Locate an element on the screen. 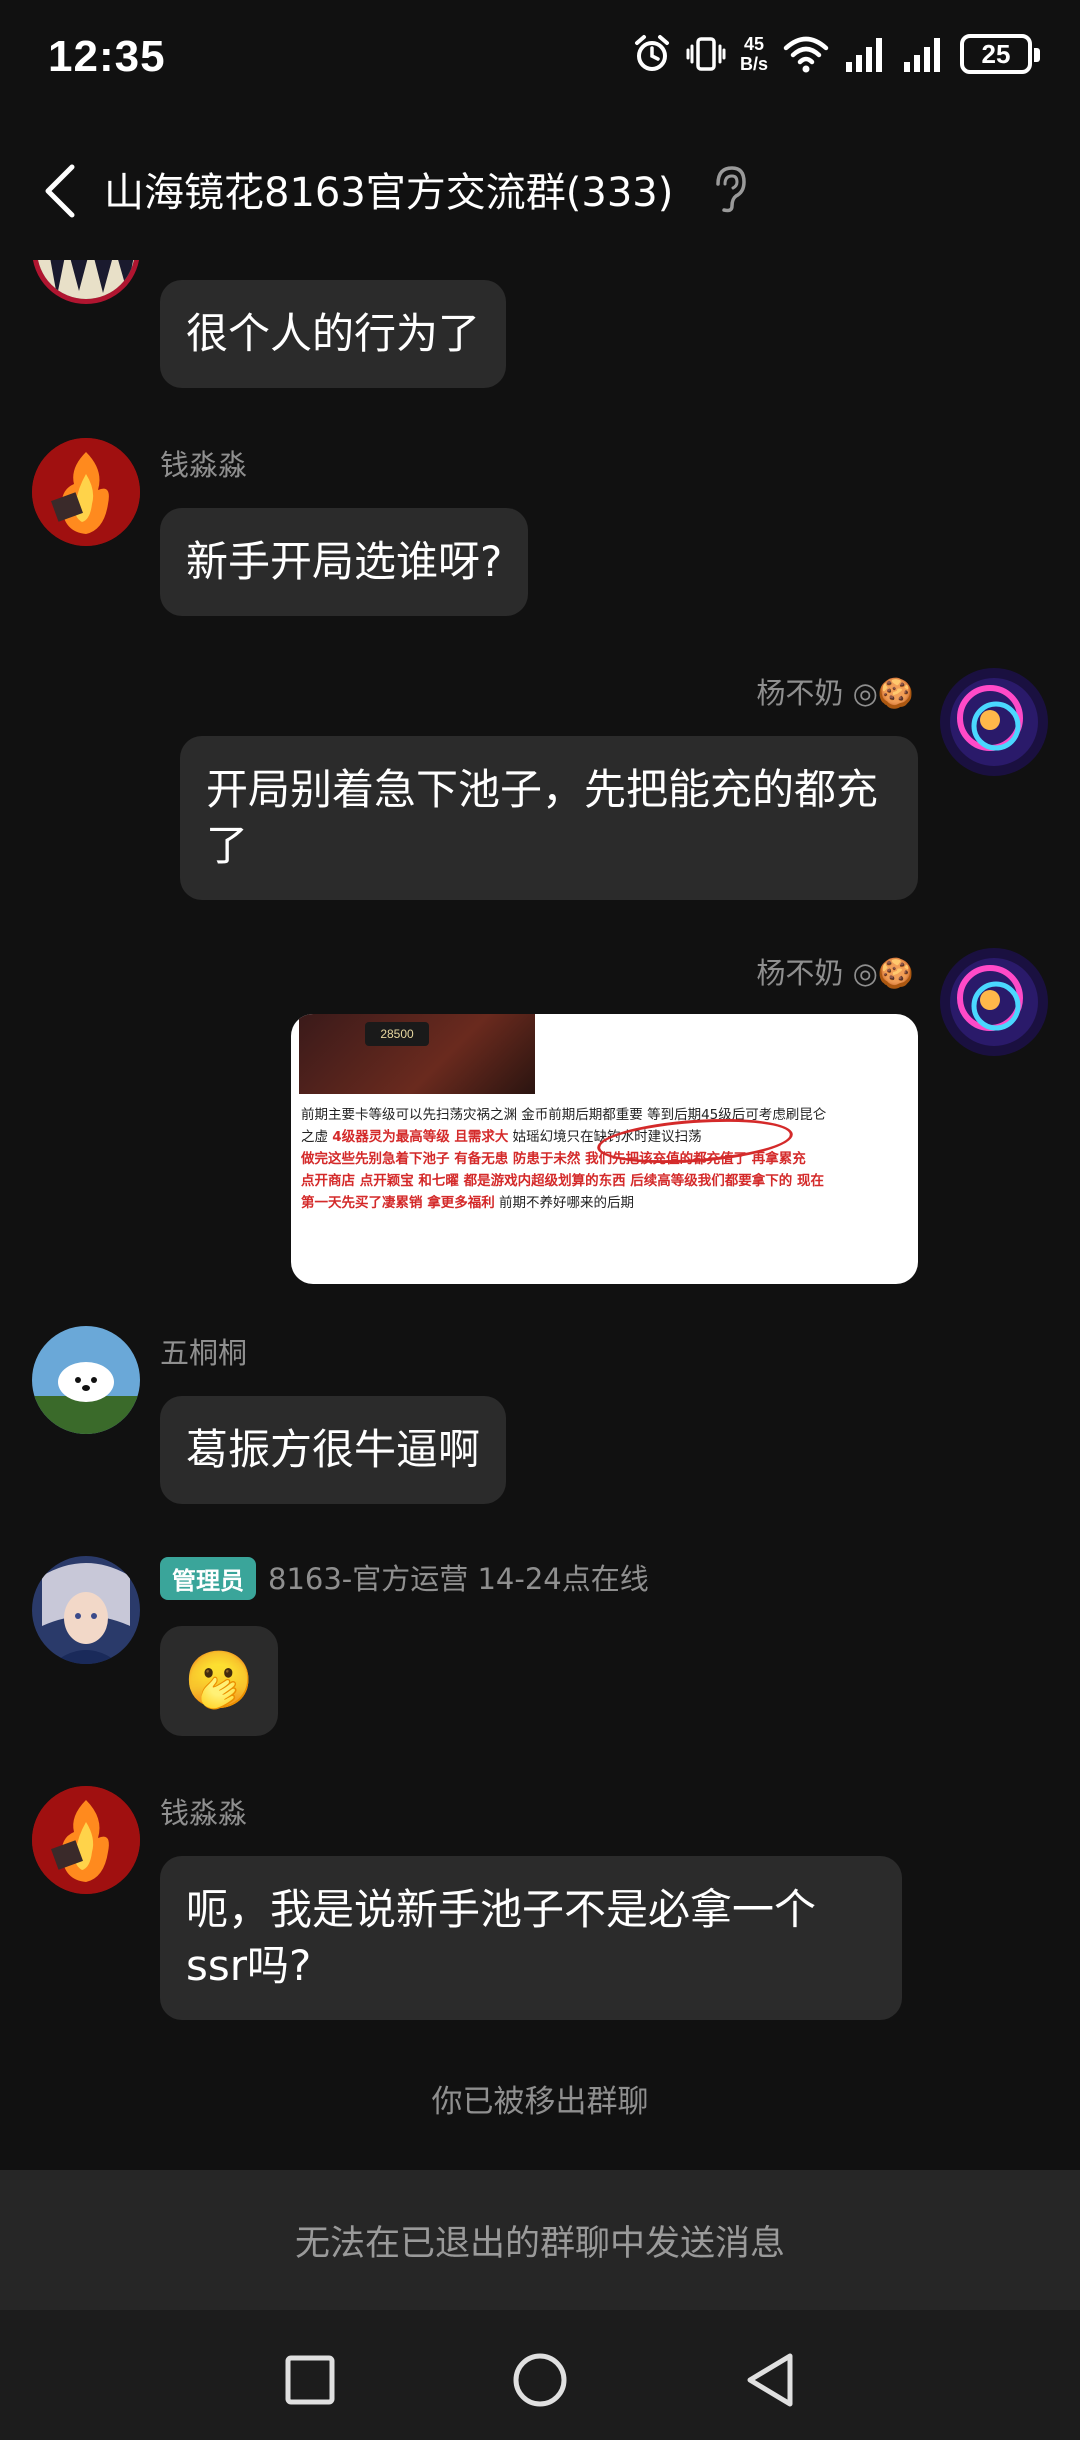 The height and width of the screenshot is (2440, 1080). status-bar: 12:35 45 B/s 25 is located at coordinates (540, 60).